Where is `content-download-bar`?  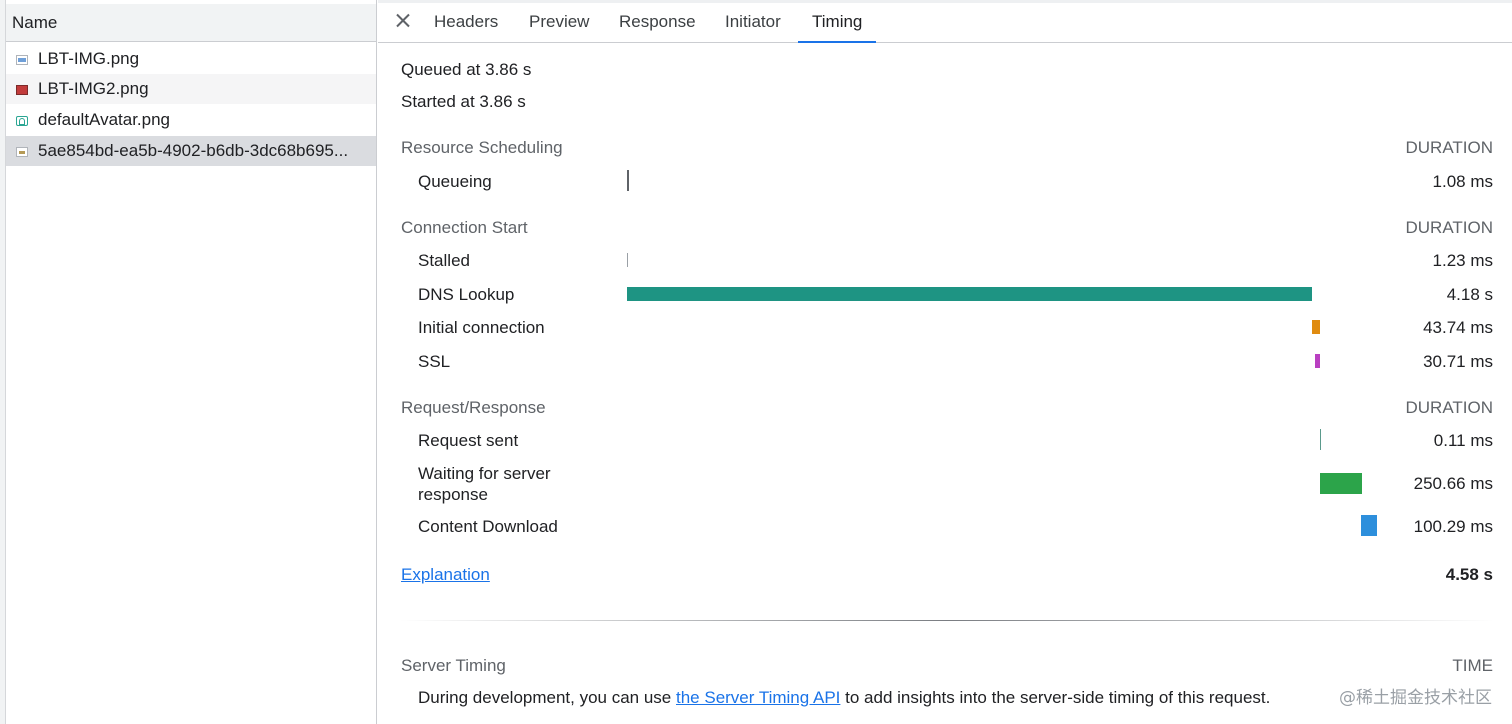
content-download-bar is located at coordinates (1369, 525).